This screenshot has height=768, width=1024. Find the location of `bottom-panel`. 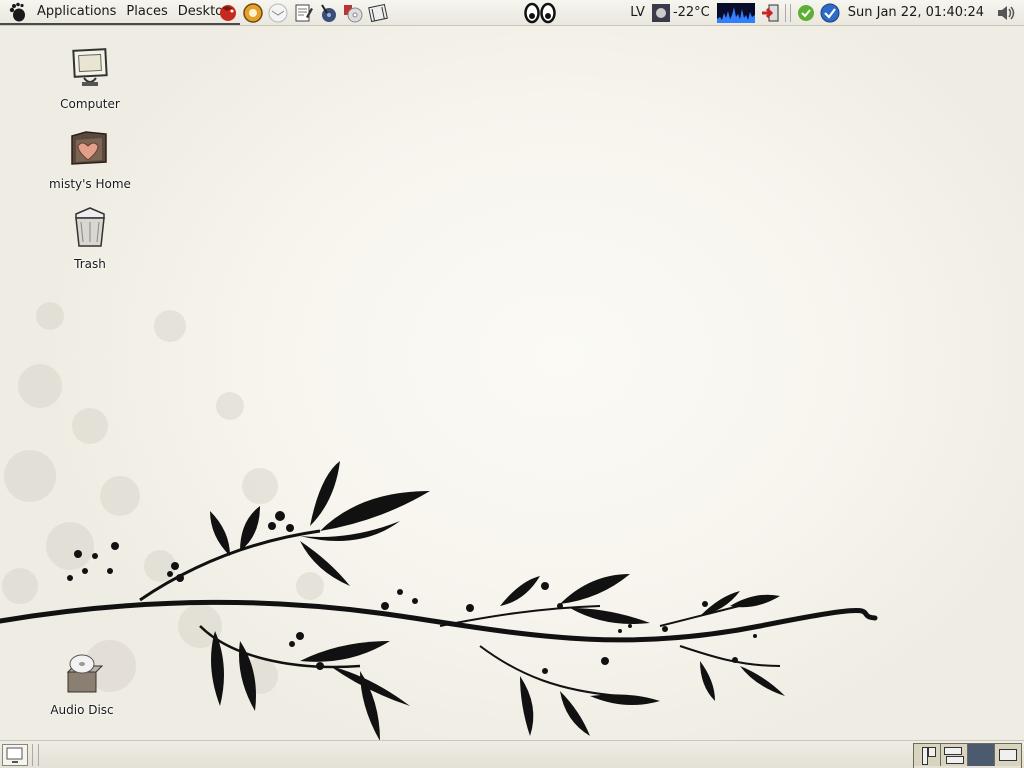

bottom-panel is located at coordinates (512, 754).